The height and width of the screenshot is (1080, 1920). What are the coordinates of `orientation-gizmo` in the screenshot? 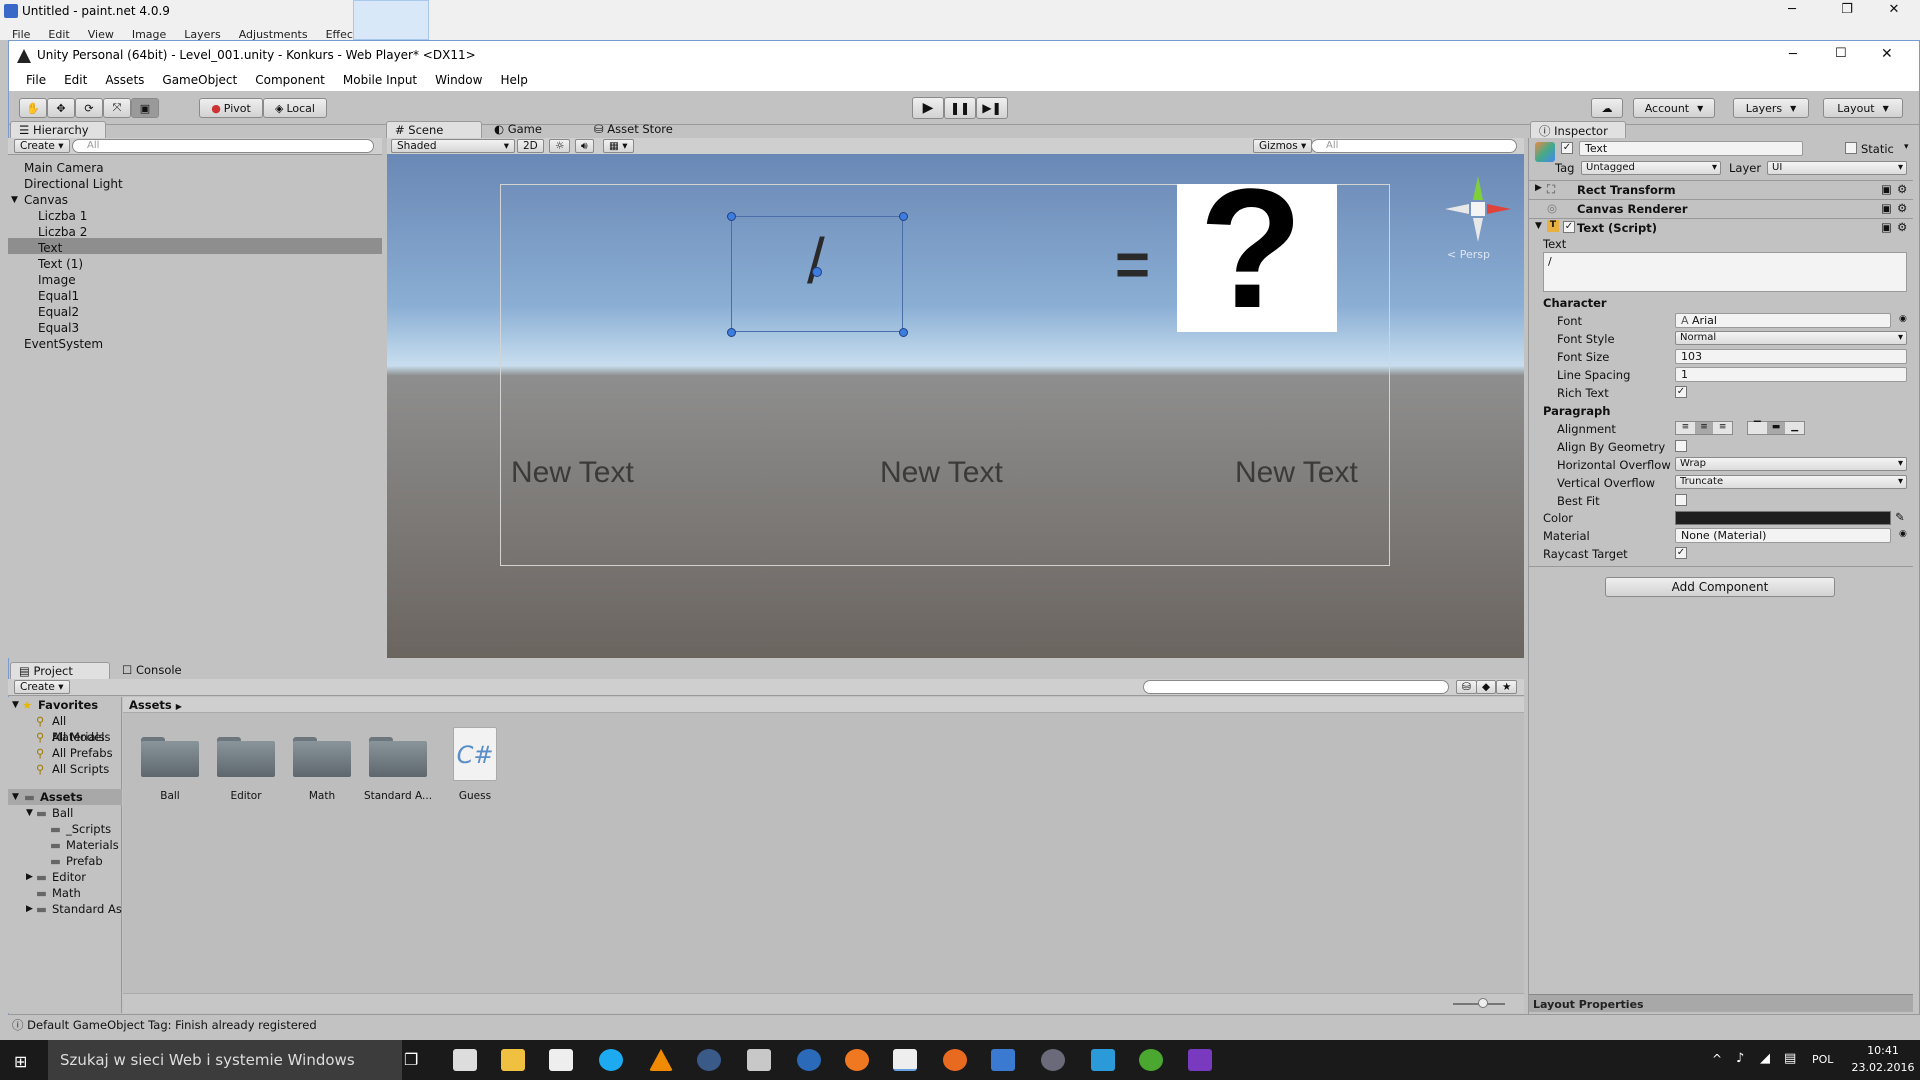 It's located at (1478, 209).